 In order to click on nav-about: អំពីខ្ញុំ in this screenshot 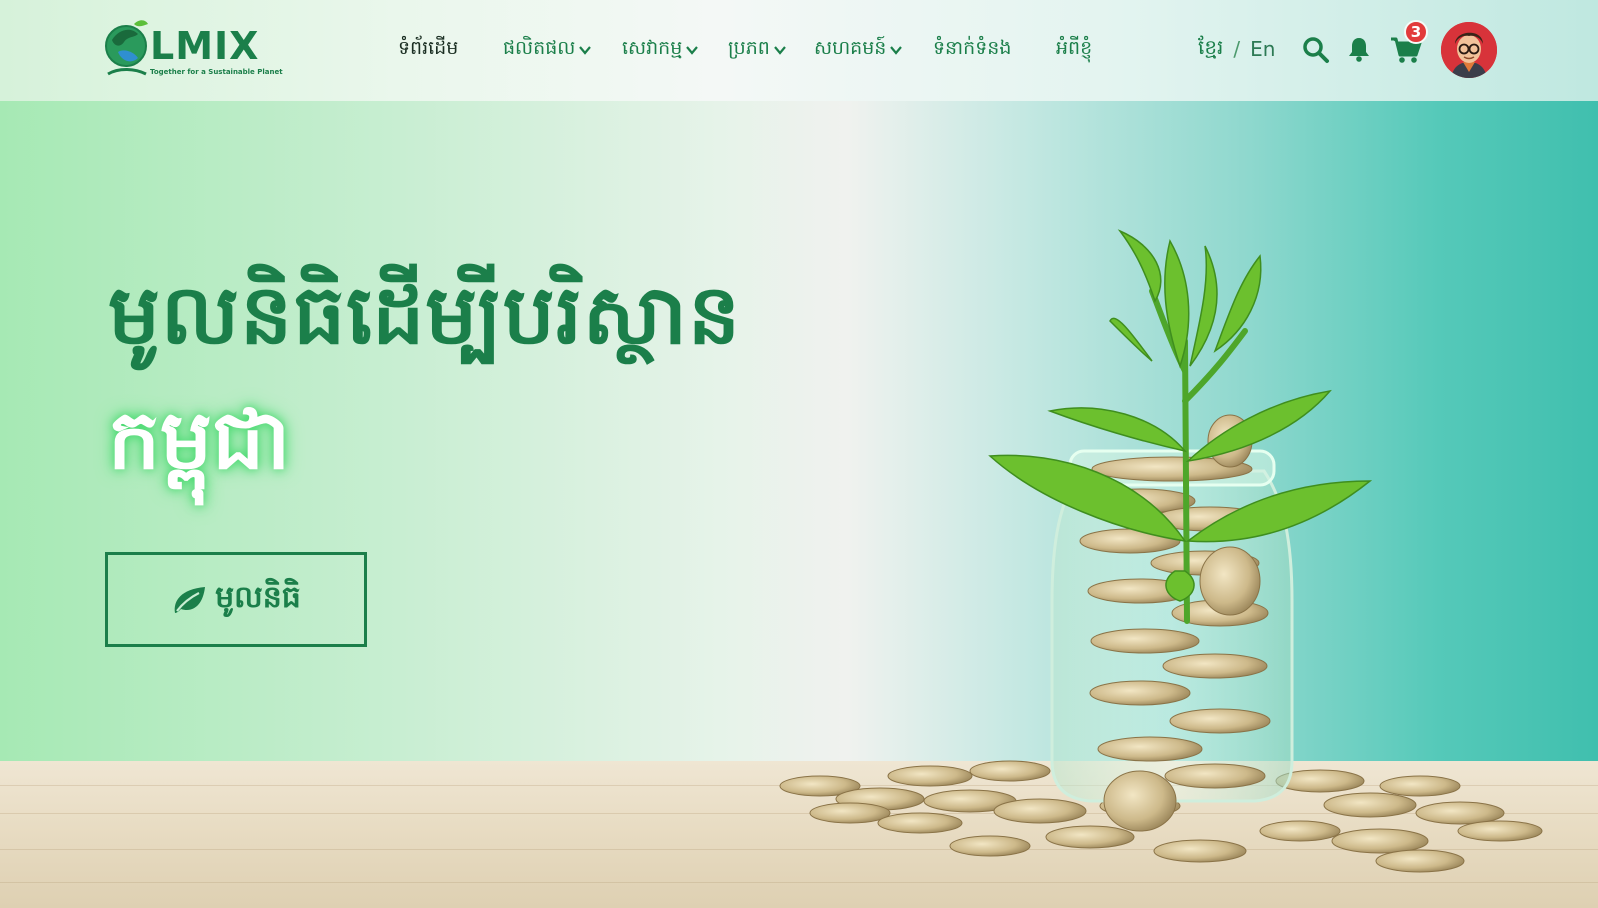, I will do `click(1074, 50)`.